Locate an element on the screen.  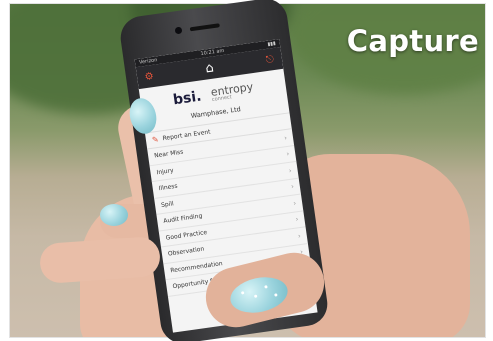
list-item-label: Good Practice is located at coordinates (186, 235).